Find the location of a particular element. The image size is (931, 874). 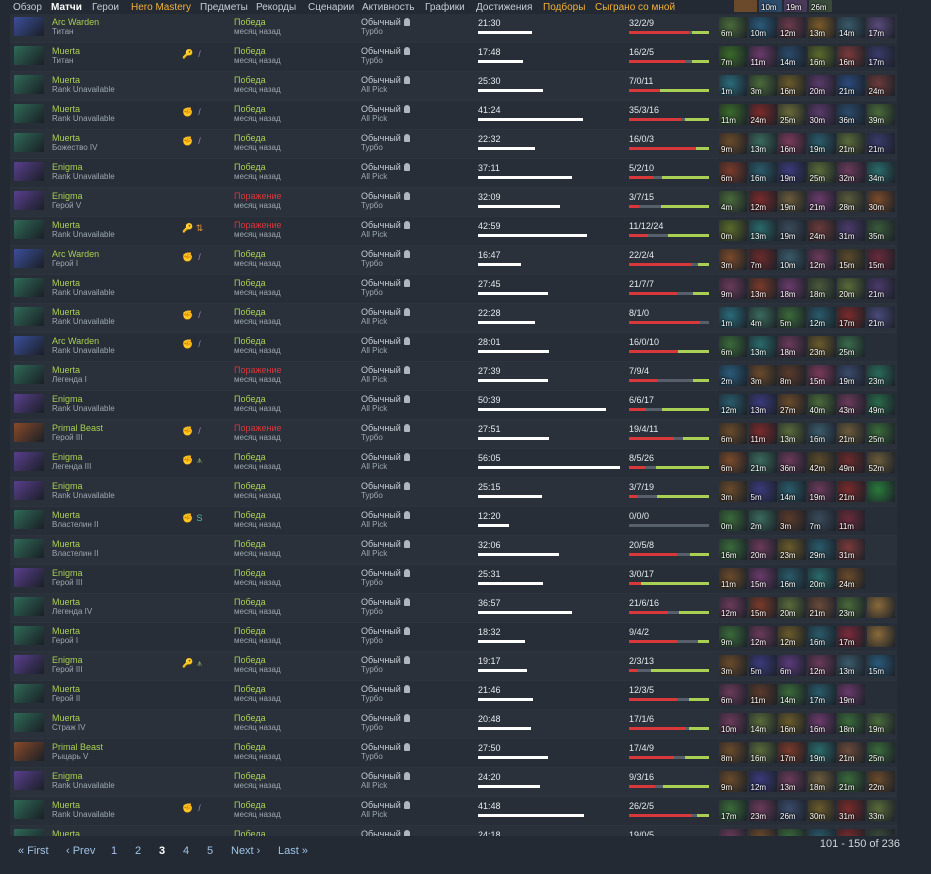

item-icon: 11m is located at coordinates (762, 56).